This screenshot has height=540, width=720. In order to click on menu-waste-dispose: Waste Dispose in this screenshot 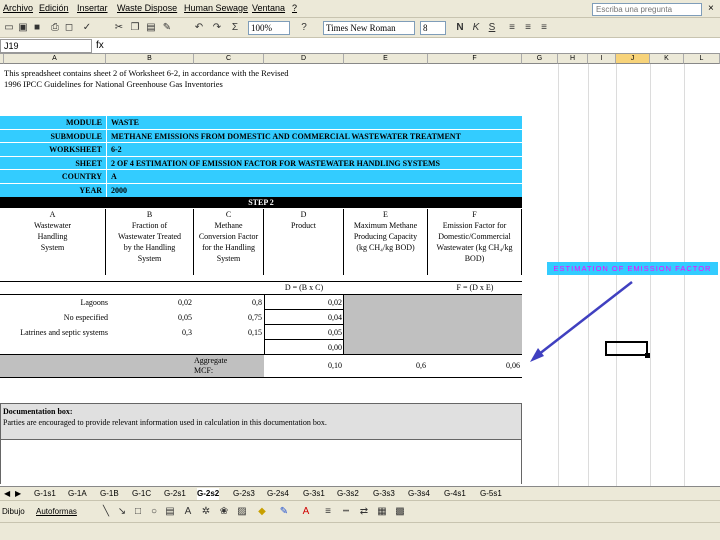, I will do `click(147, 8)`.